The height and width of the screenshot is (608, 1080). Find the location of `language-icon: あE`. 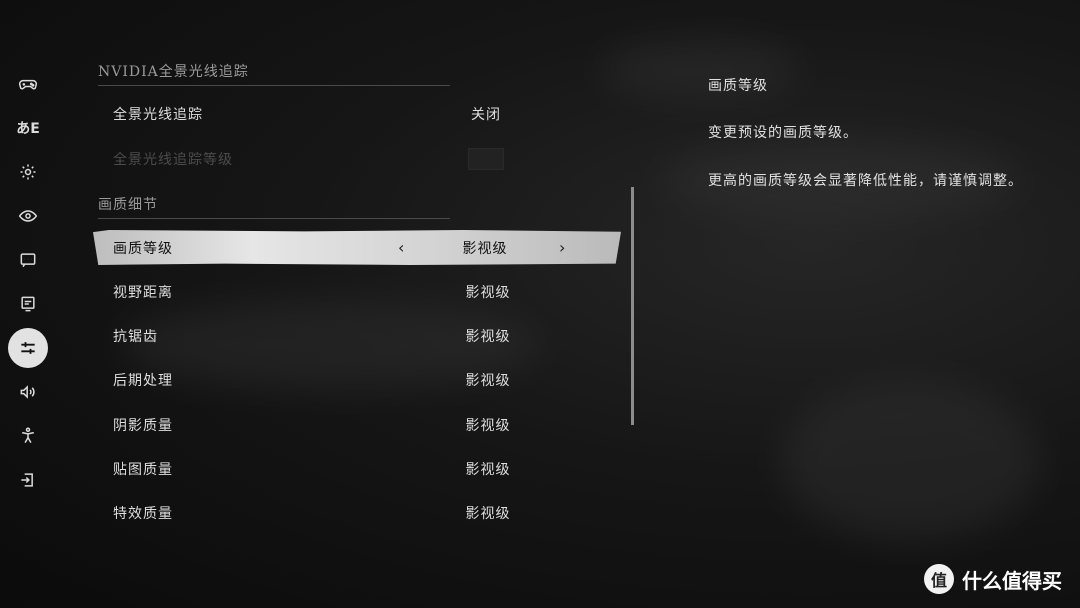

language-icon: あE is located at coordinates (28, 129).